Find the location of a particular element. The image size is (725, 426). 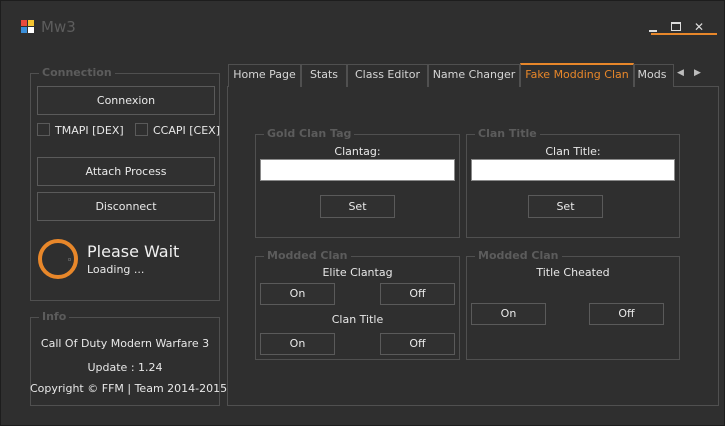

title-cheated-label: Title Cheated is located at coordinates (573, 272).